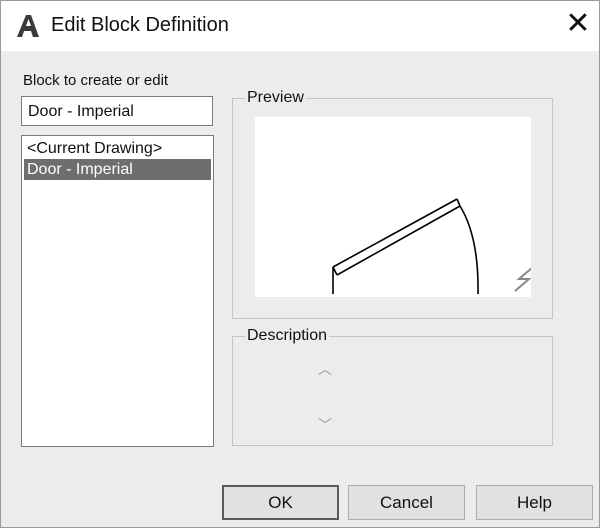  Describe the element at coordinates (325, 425) in the screenshot. I see `chevron-down-icon: ﹀` at that location.